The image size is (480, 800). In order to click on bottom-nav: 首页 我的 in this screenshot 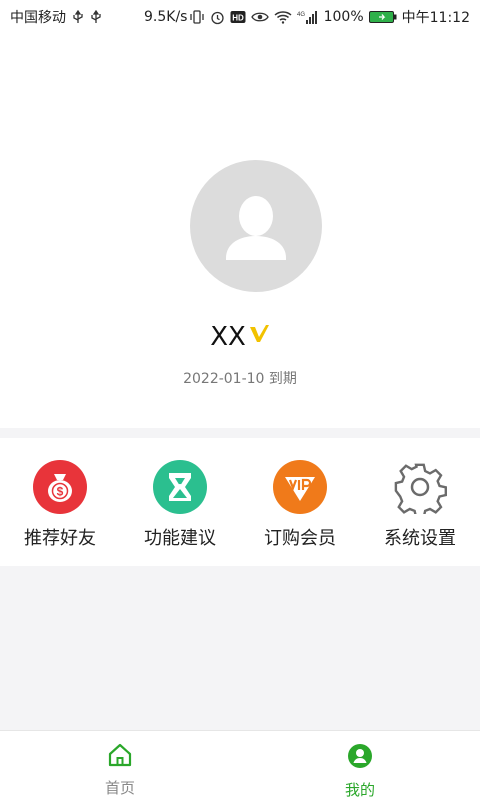, I will do `click(240, 765)`.